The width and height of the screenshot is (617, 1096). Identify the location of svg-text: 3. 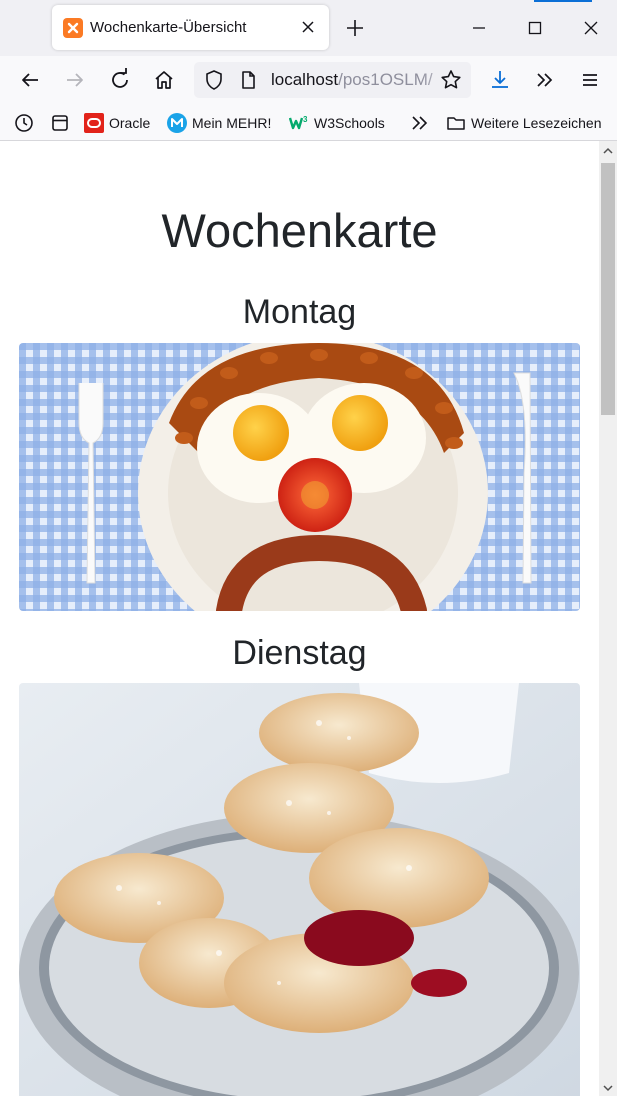
(305, 119).